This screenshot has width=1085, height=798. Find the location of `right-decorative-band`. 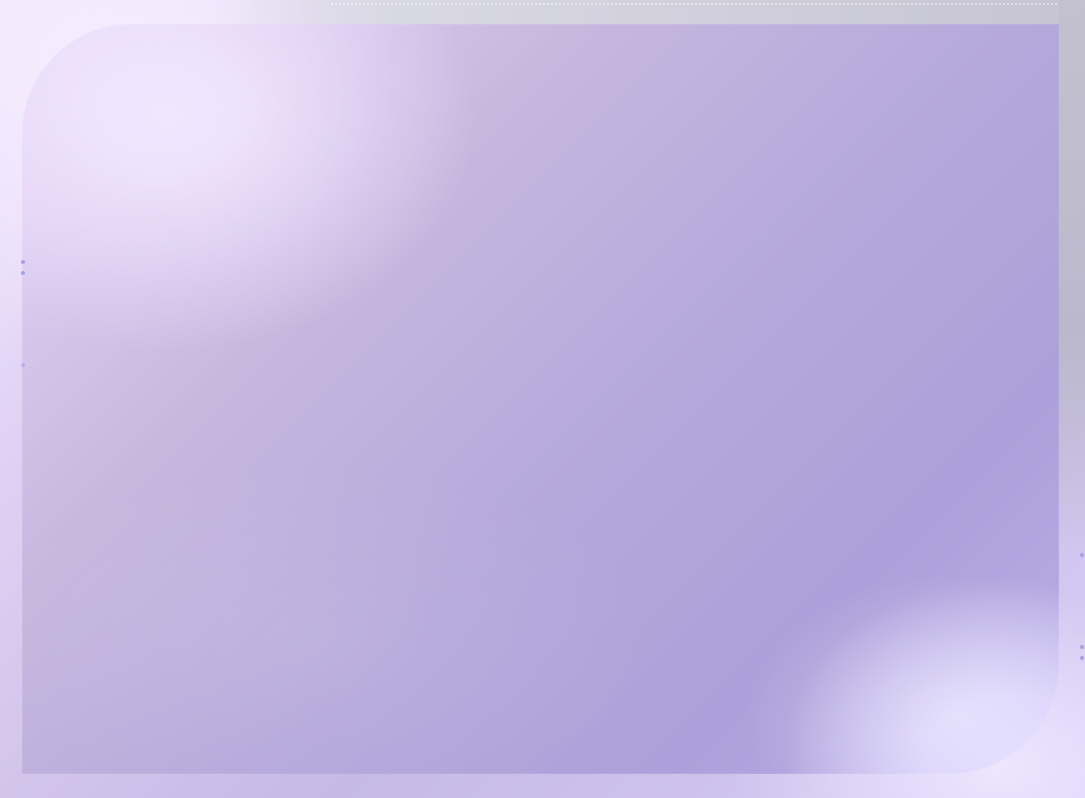

right-decorative-band is located at coordinates (1072, 280).